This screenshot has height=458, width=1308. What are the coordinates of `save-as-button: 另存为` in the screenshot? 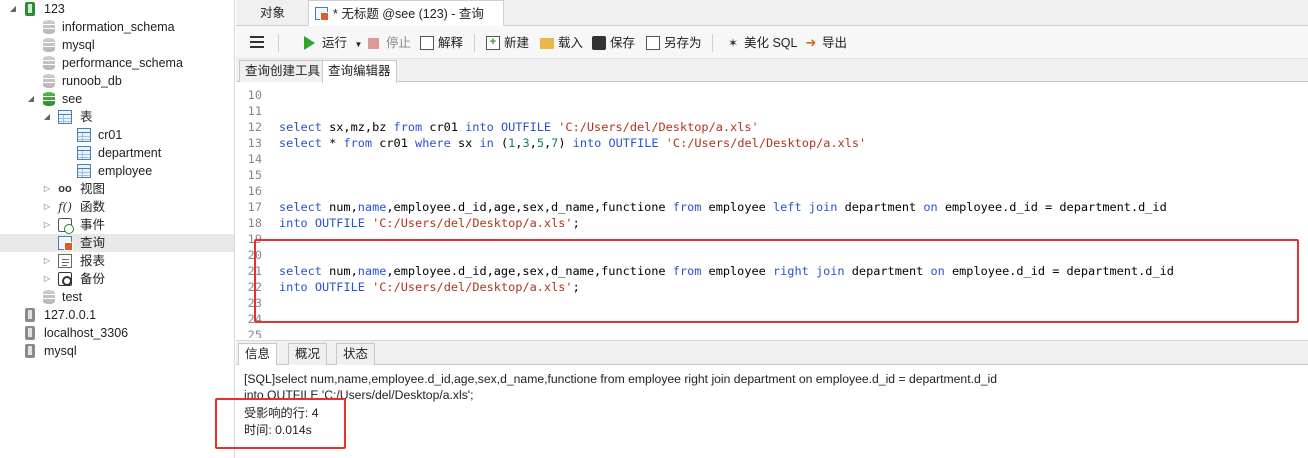 It's located at (674, 43).